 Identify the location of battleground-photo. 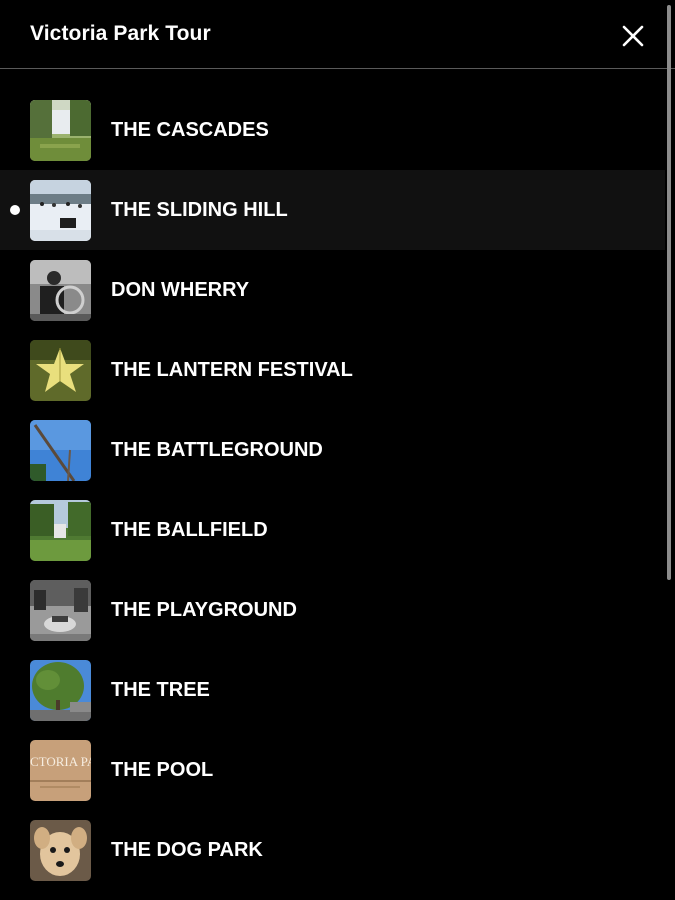
(60, 450).